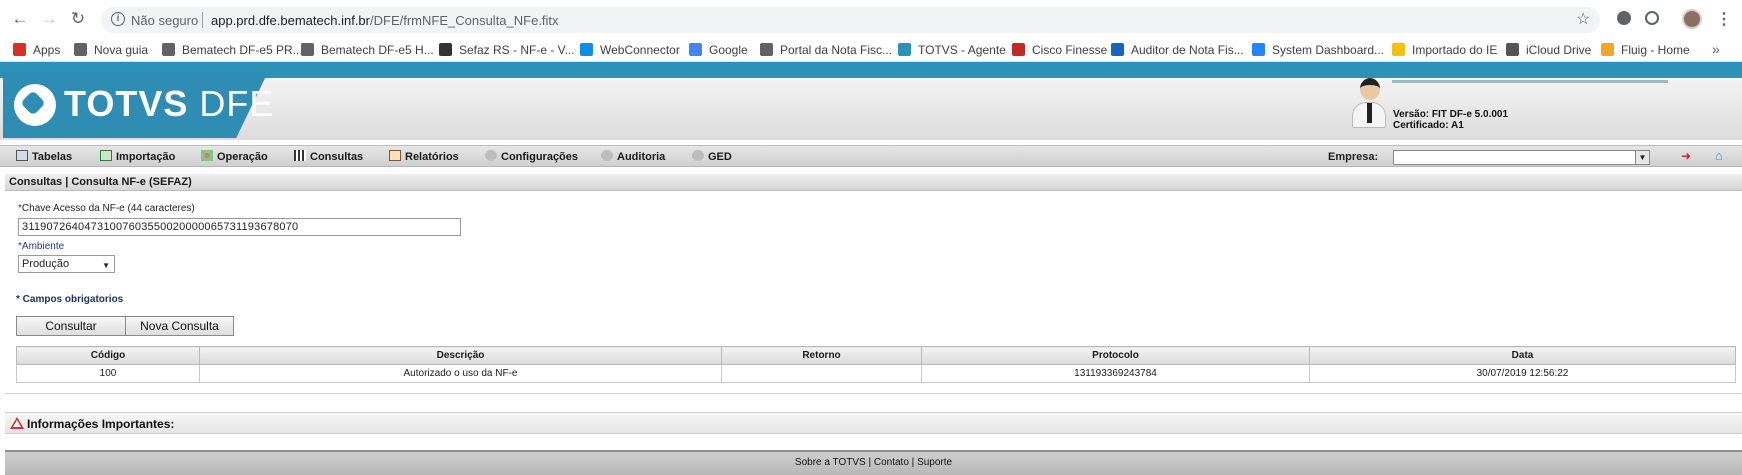  I want to click on menu-relatorios: Relatórios, so click(424, 157).